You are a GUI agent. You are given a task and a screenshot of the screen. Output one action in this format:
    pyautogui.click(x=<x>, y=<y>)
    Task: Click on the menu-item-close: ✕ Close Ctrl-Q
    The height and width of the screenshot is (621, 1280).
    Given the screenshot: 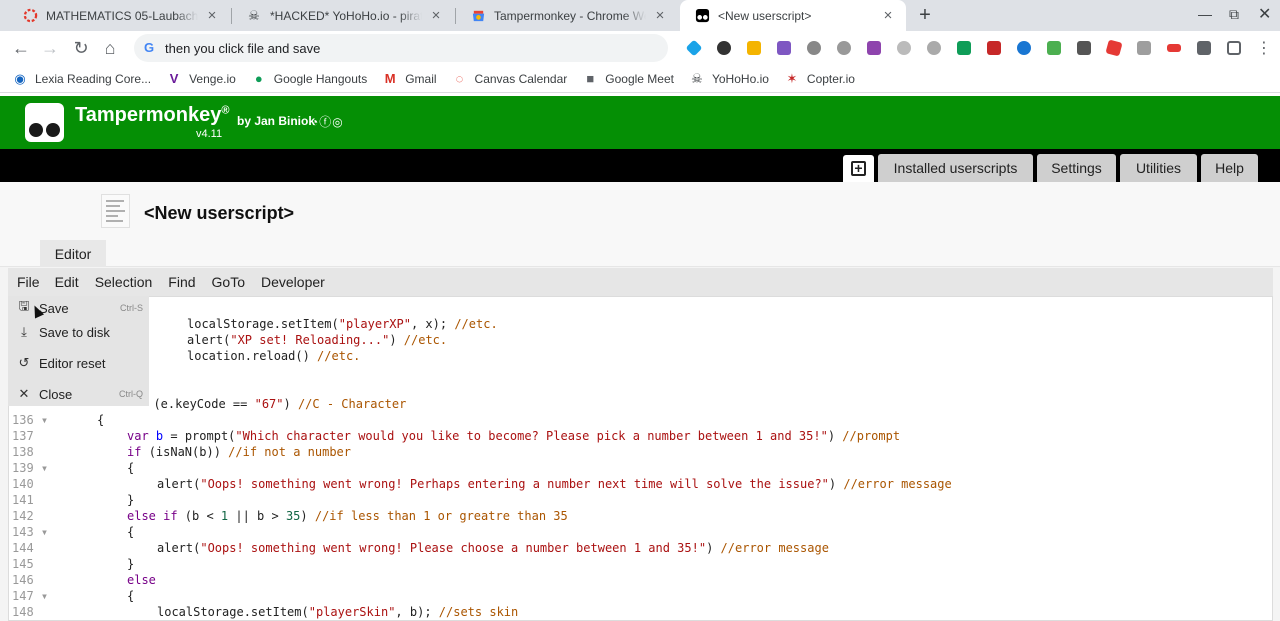 What is the action you would take?
    pyautogui.click(x=78, y=394)
    